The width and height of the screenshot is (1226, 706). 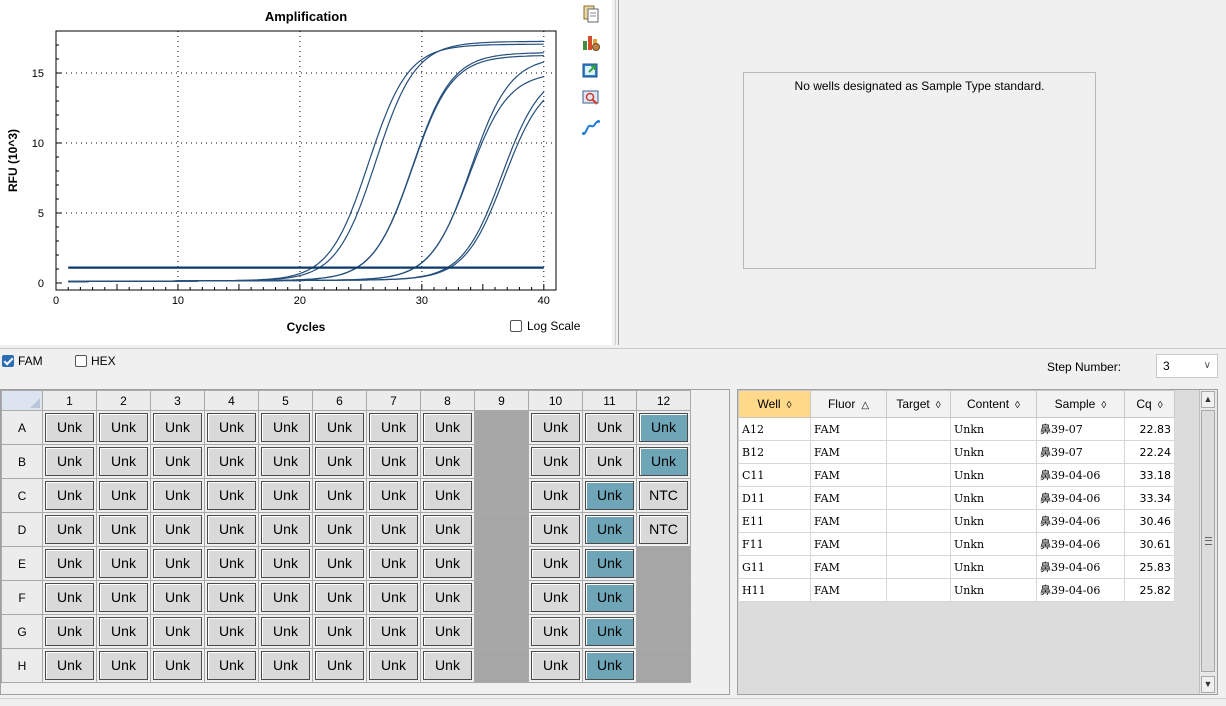 I want to click on fluor-hex-checkbox, so click(x=81, y=361).